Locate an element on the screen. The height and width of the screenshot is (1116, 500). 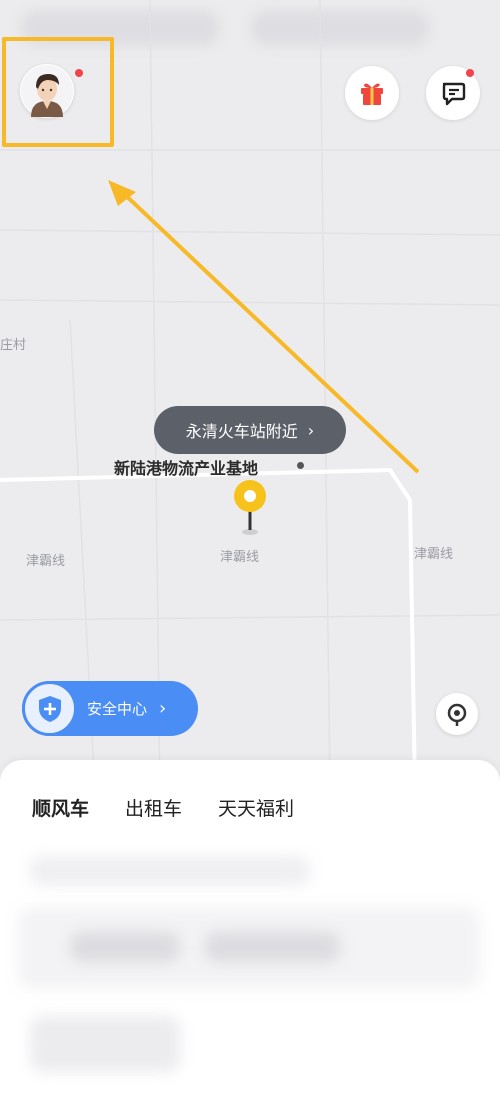
blurred-content-item is located at coordinates (105, 1044).